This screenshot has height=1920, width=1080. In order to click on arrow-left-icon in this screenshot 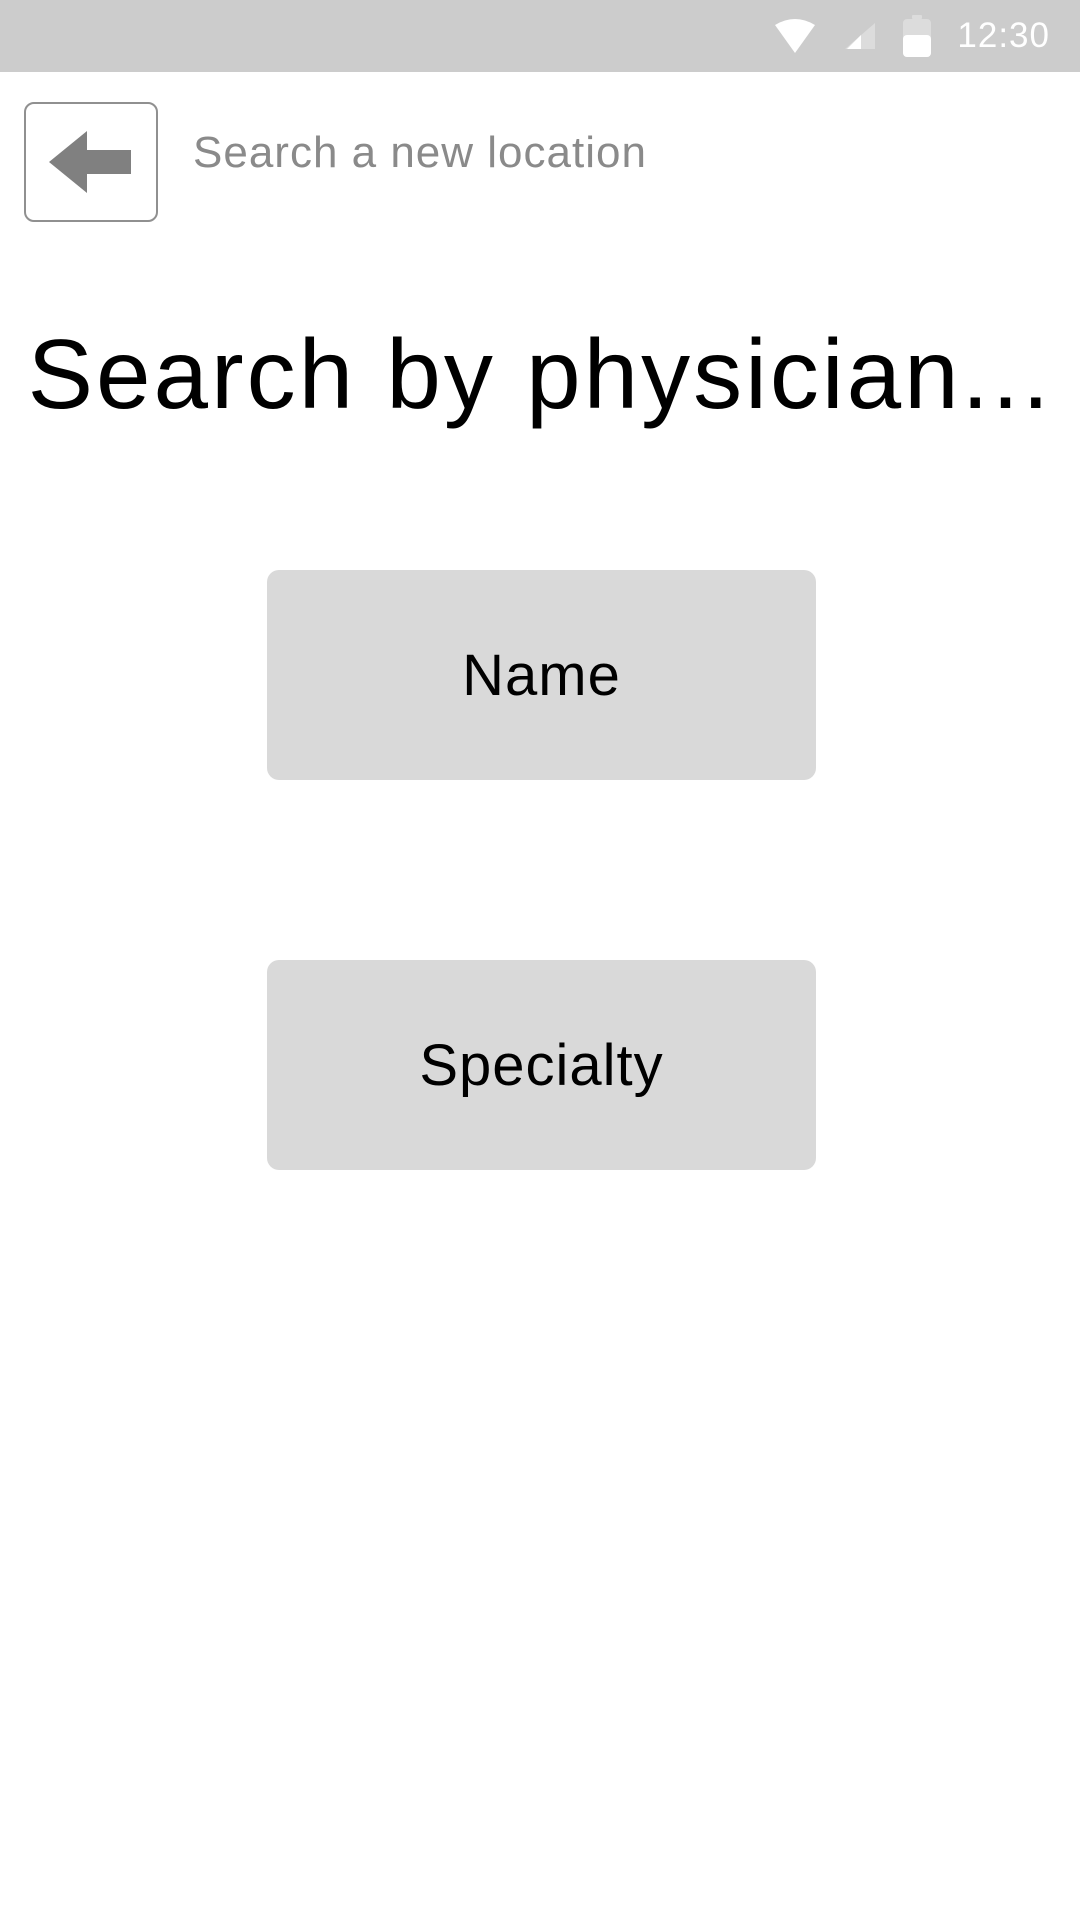, I will do `click(90, 162)`.